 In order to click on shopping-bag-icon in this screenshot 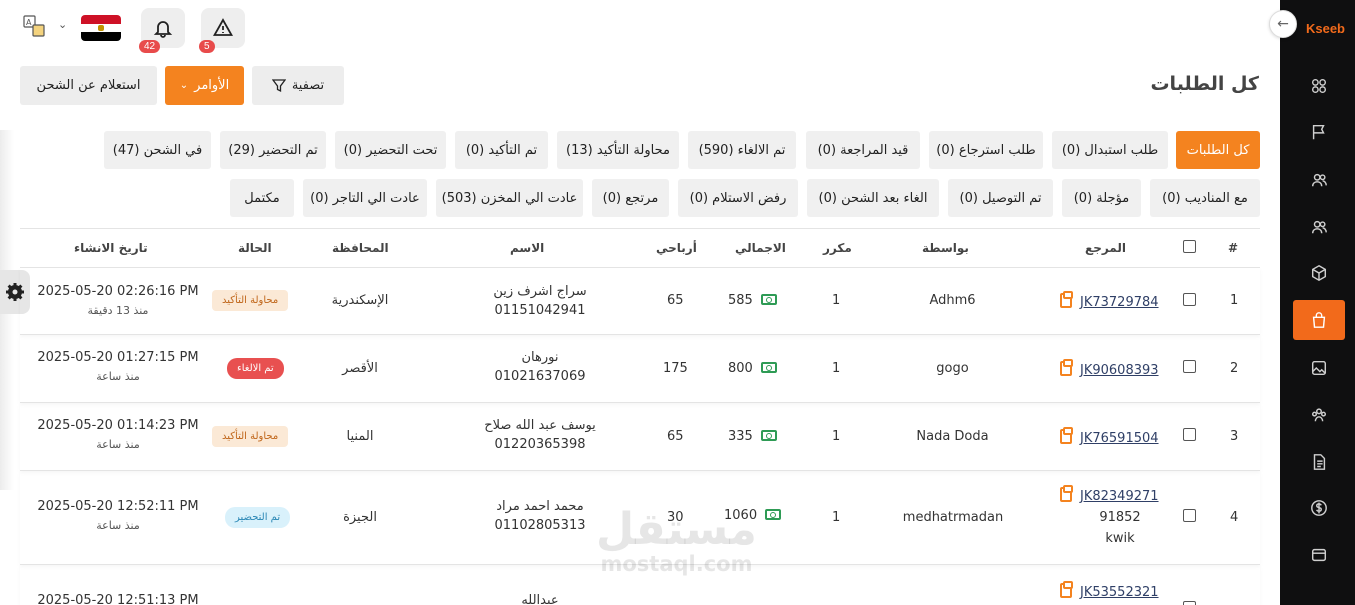, I will do `click(1319, 320)`.